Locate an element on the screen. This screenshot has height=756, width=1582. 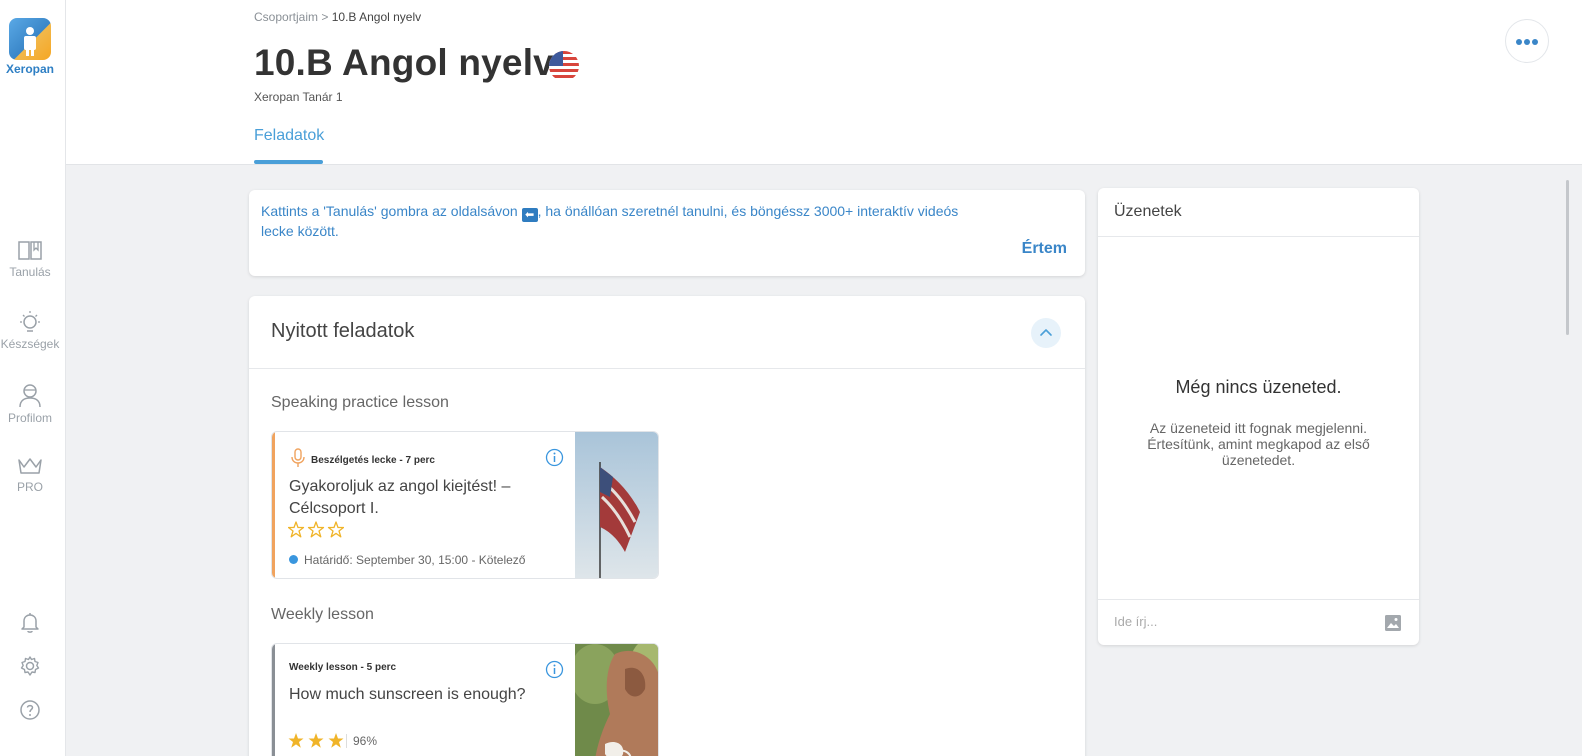
logo-text: Xeropan is located at coordinates (29, 69).